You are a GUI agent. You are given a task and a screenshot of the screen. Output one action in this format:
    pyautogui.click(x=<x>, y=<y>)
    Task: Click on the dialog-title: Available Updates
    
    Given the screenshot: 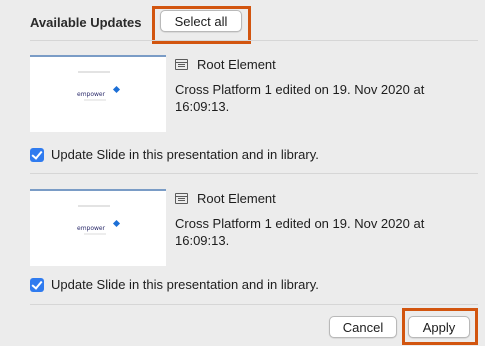 What is the action you would take?
    pyautogui.click(x=86, y=22)
    